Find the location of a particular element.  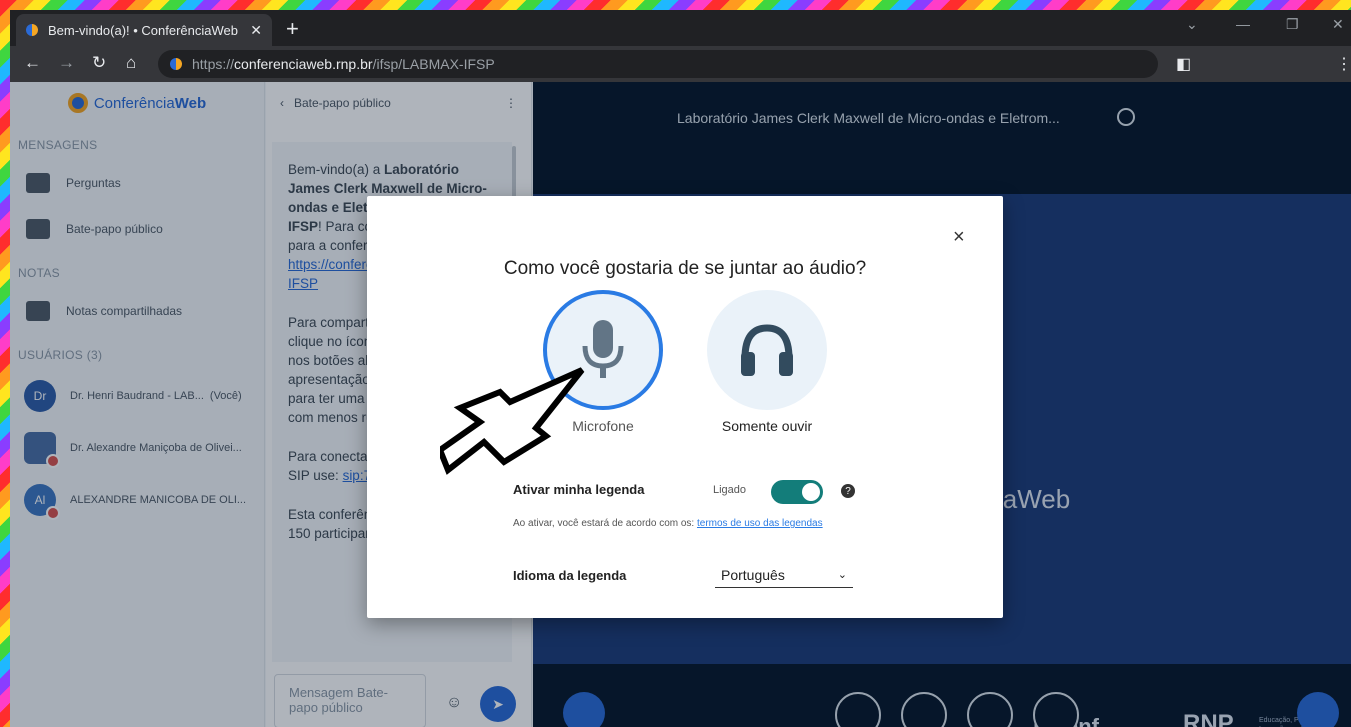

restore-icon: ❐ is located at coordinates (1292, 24).